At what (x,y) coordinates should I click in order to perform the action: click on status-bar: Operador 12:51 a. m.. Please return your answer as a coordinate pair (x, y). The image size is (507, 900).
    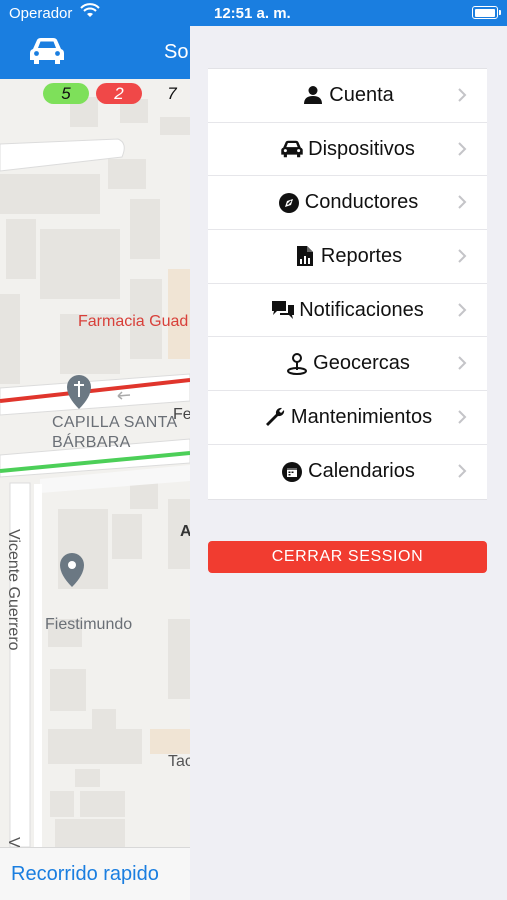
    Looking at the image, I should click on (253, 13).